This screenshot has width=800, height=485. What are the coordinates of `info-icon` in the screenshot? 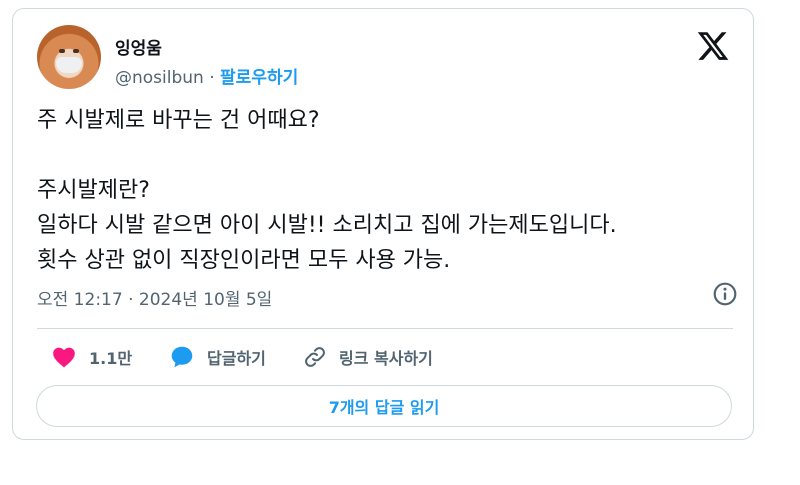 It's located at (725, 294).